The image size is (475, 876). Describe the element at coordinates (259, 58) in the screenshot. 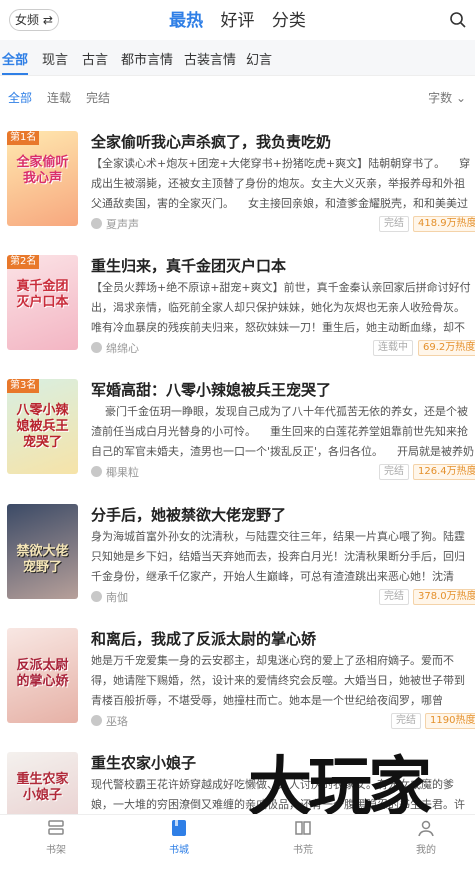

I see `category-fantasy: 幻言` at that location.